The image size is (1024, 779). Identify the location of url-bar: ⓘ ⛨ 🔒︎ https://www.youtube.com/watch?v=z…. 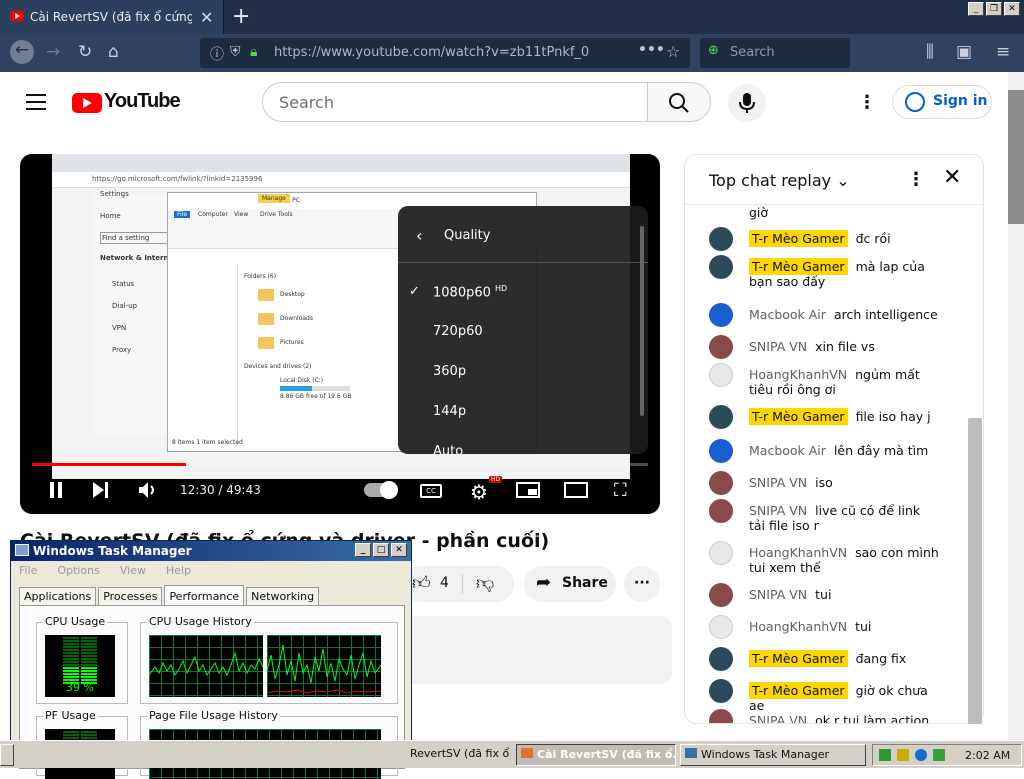
(445, 53).